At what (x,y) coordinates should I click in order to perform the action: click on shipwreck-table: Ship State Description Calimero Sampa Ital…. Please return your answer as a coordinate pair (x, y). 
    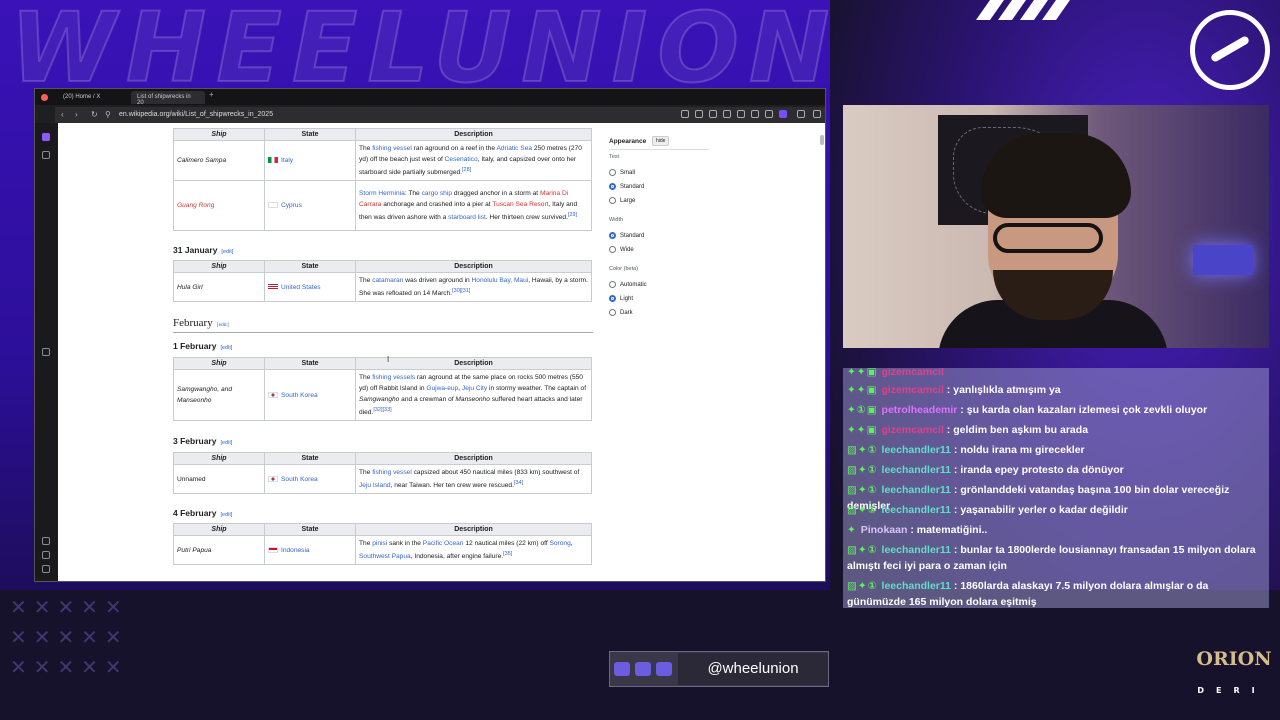
    Looking at the image, I should click on (382, 180).